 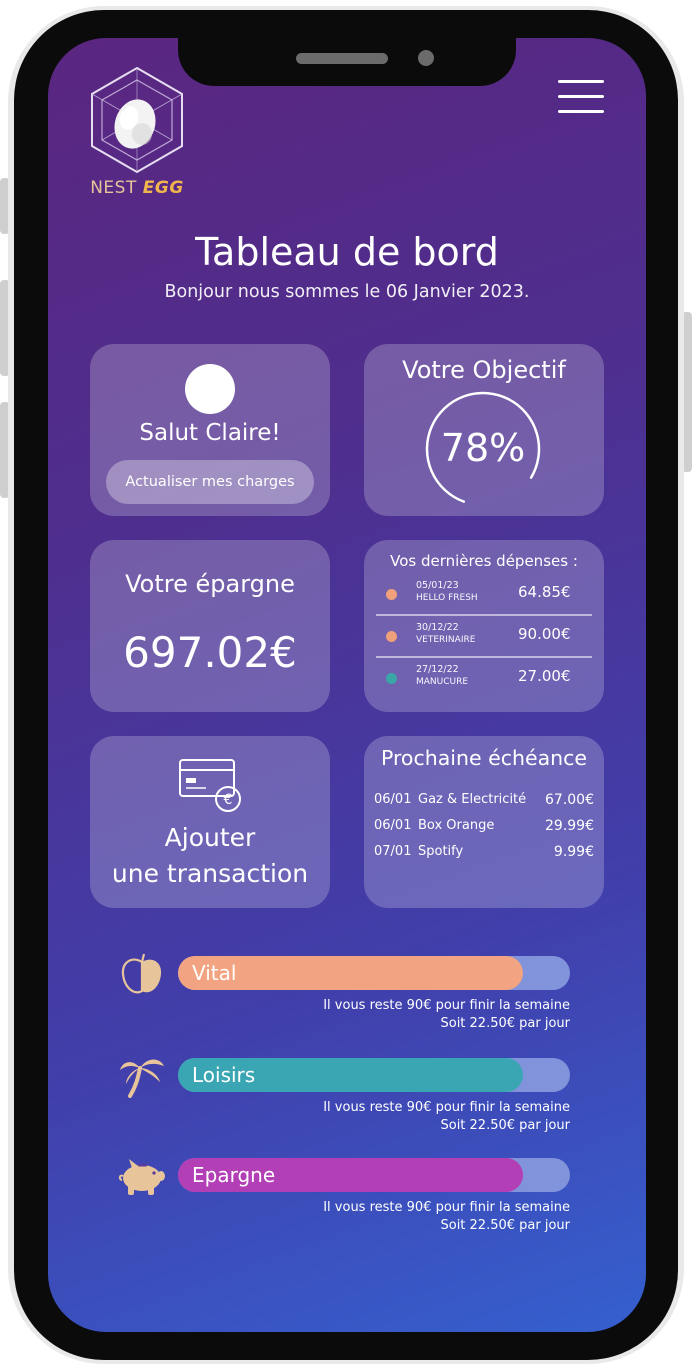 What do you see at coordinates (347, 292) in the screenshot?
I see `page-subtitle: Bonjour nous sommes le 06 Janvier 2023.` at bounding box center [347, 292].